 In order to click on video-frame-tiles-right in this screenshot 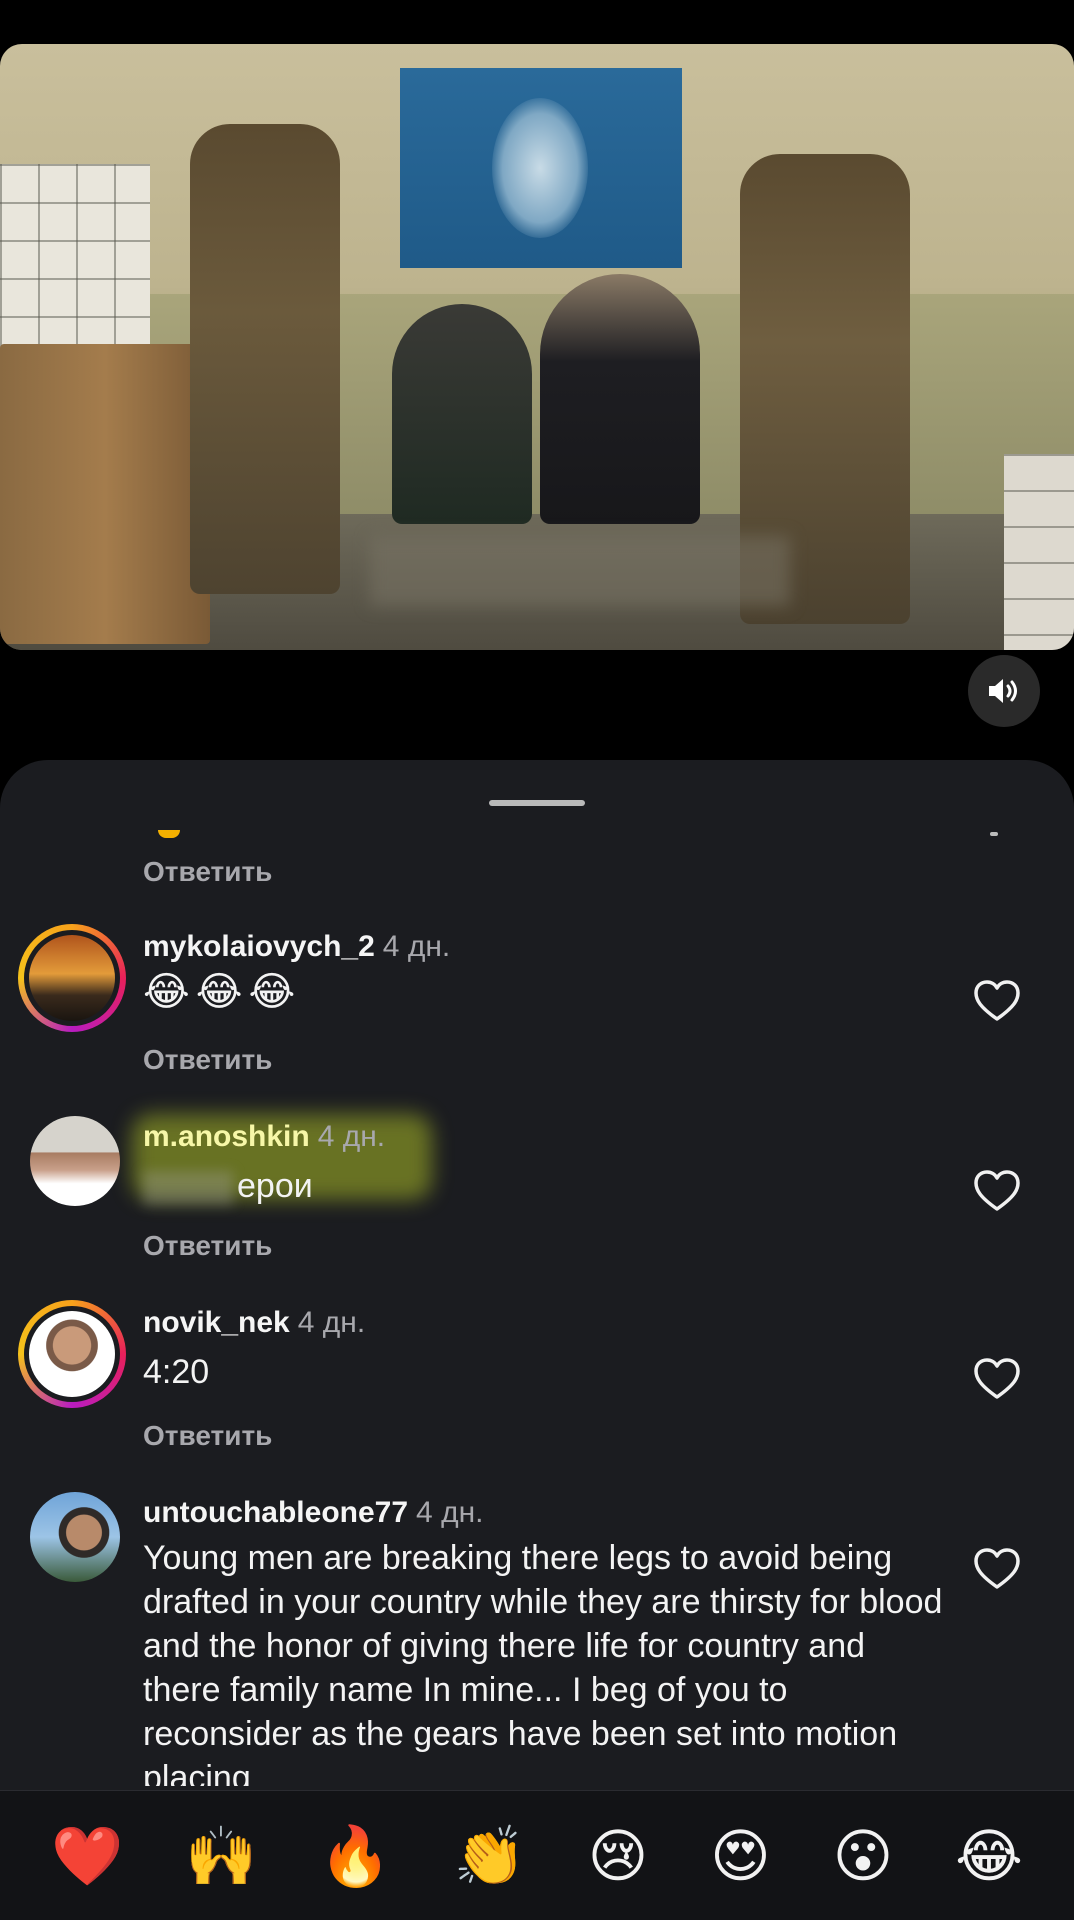, I will do `click(1039, 552)`.